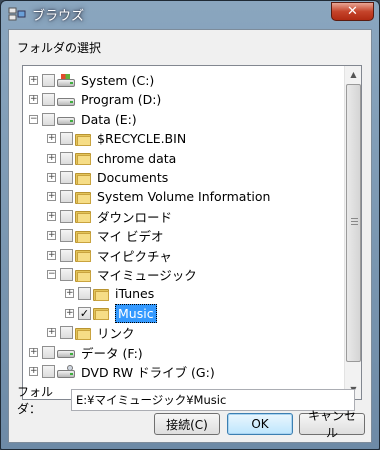  I want to click on tree-item: + マイ ビデオ, so click(184, 235).